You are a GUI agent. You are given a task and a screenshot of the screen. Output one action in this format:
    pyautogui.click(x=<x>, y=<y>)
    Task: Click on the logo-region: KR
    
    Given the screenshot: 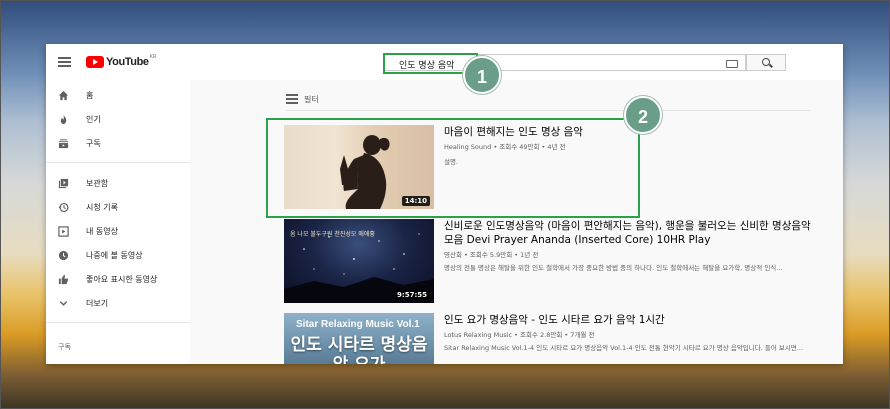 What is the action you would take?
    pyautogui.click(x=153, y=57)
    